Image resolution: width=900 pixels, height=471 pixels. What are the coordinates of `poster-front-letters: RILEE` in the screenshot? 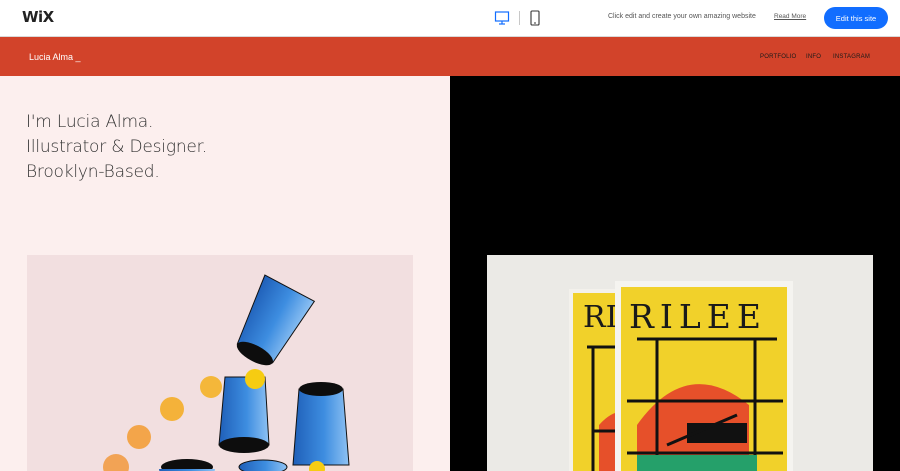 It's located at (698, 316).